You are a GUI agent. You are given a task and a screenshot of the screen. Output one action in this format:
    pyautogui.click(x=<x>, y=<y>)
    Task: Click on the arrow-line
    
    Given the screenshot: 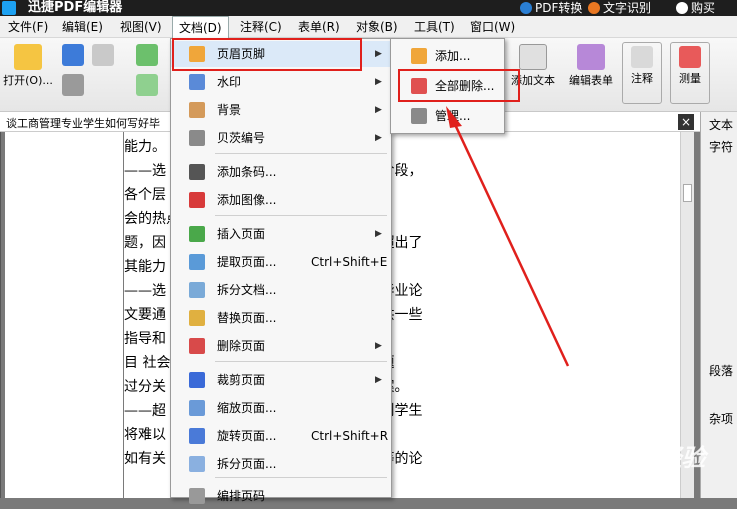 What is the action you would take?
    pyautogui.click(x=510, y=242)
    